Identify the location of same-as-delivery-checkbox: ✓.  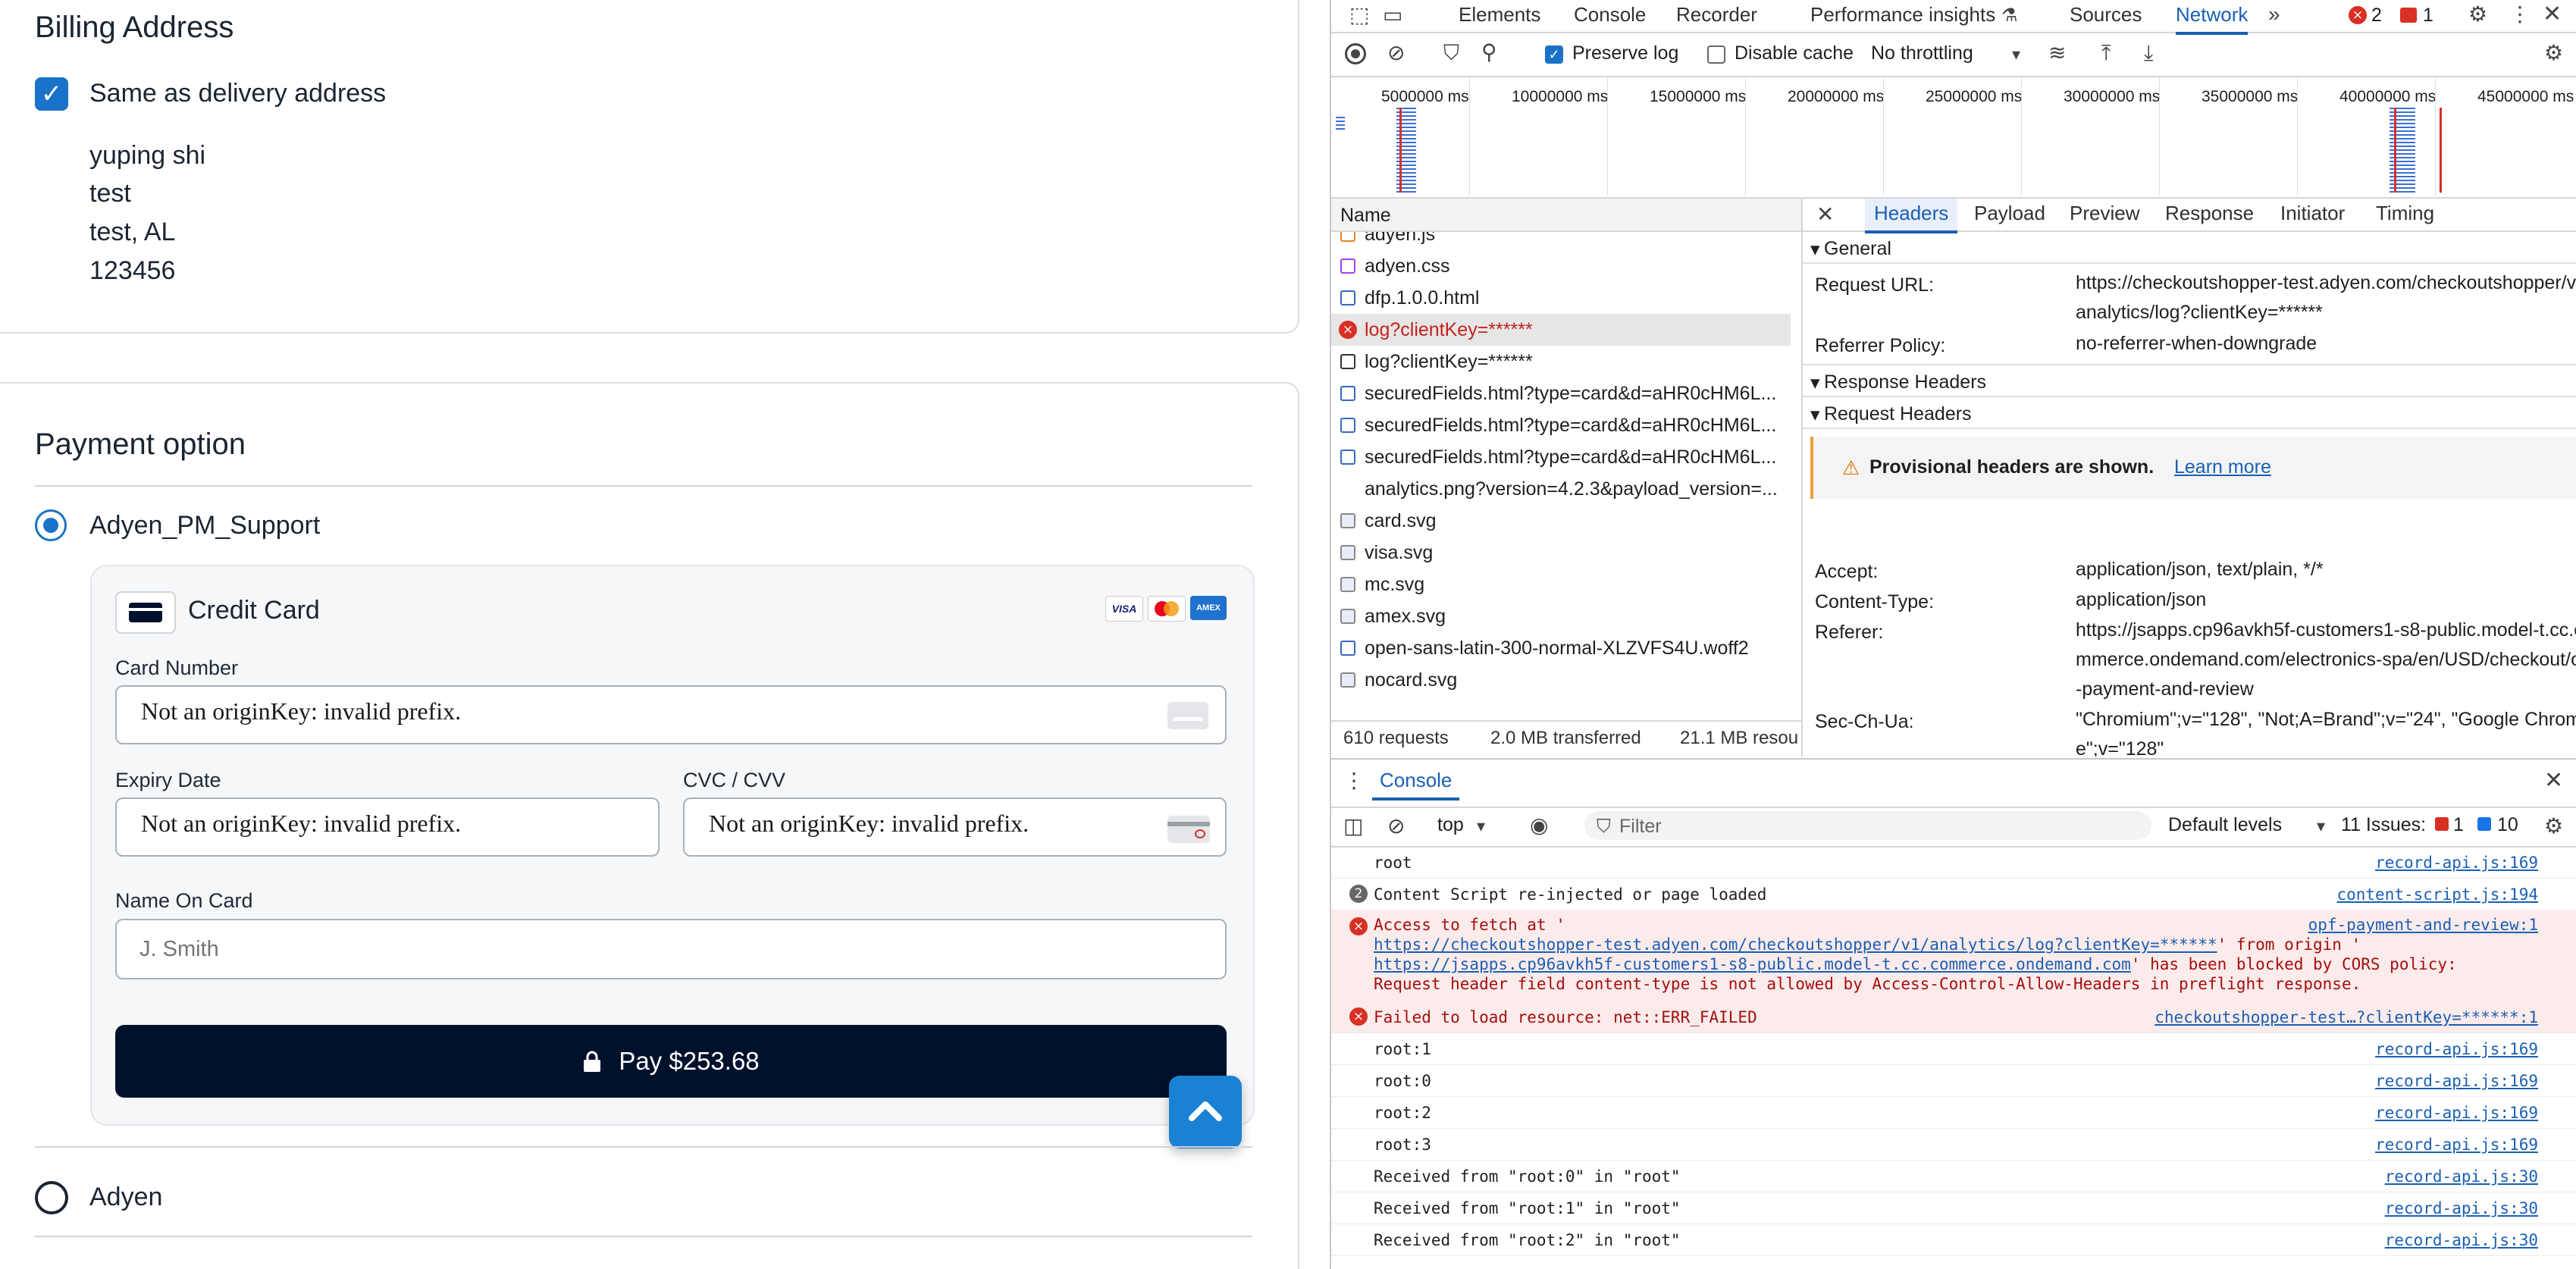
(51, 94).